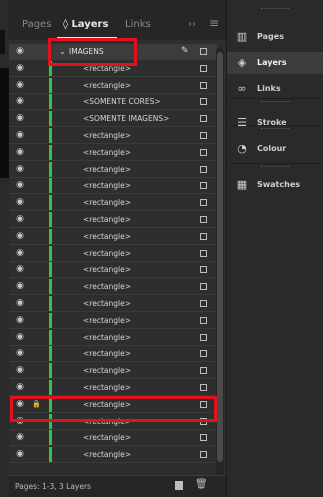 The width and height of the screenshot is (323, 497). I want to click on dock-item-stroke: ☰ Stroke, so click(275, 123).